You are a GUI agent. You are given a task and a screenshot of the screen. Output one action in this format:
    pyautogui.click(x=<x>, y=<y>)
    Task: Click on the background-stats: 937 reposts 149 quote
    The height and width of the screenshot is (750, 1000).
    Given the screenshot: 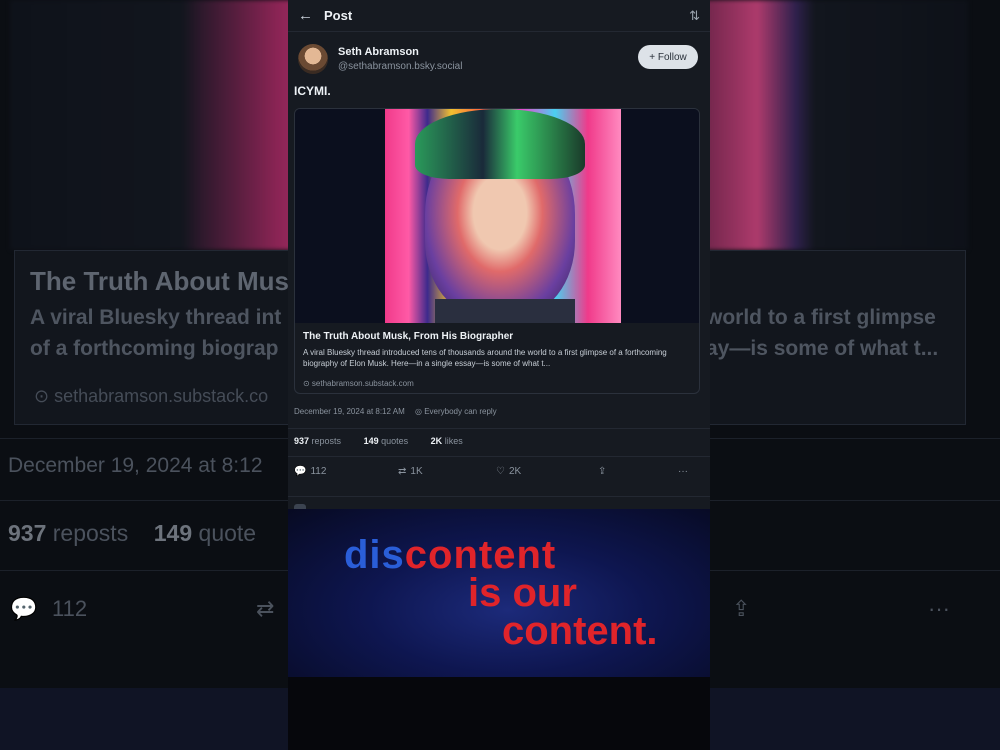 What is the action you would take?
    pyautogui.click(x=132, y=533)
    